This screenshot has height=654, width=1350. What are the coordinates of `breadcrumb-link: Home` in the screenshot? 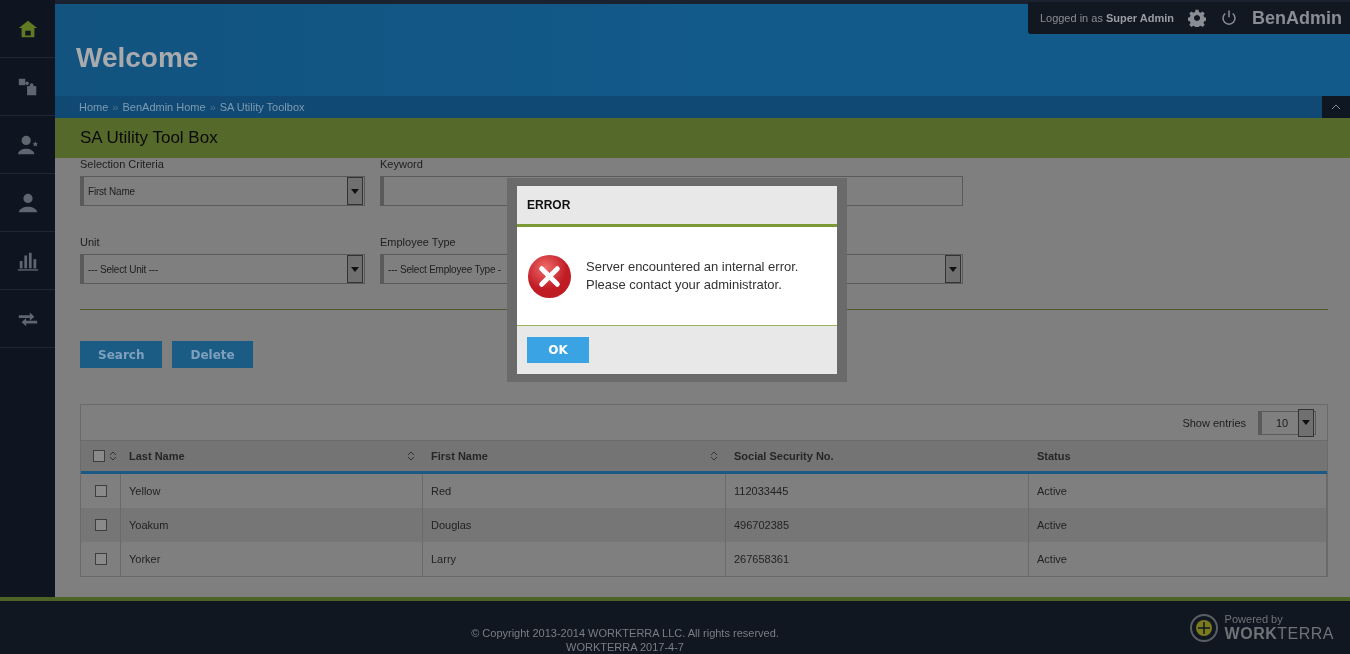 It's located at (94, 107).